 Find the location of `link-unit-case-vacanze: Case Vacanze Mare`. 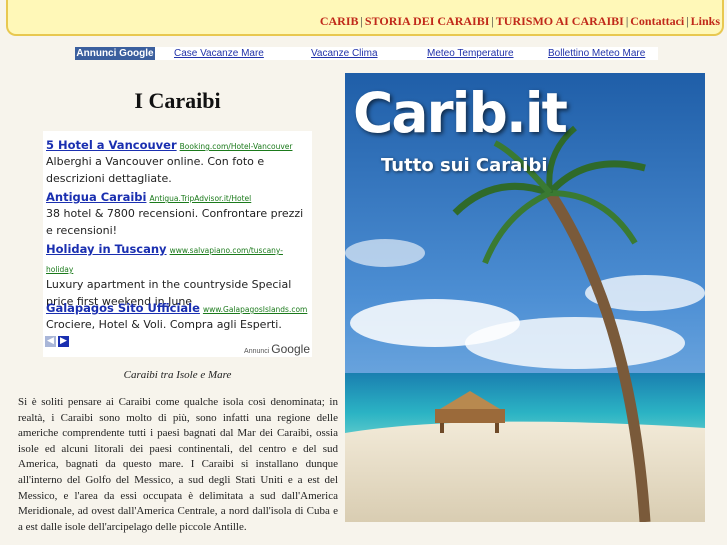

link-unit-case-vacanze: Case Vacanze Mare is located at coordinates (219, 53).